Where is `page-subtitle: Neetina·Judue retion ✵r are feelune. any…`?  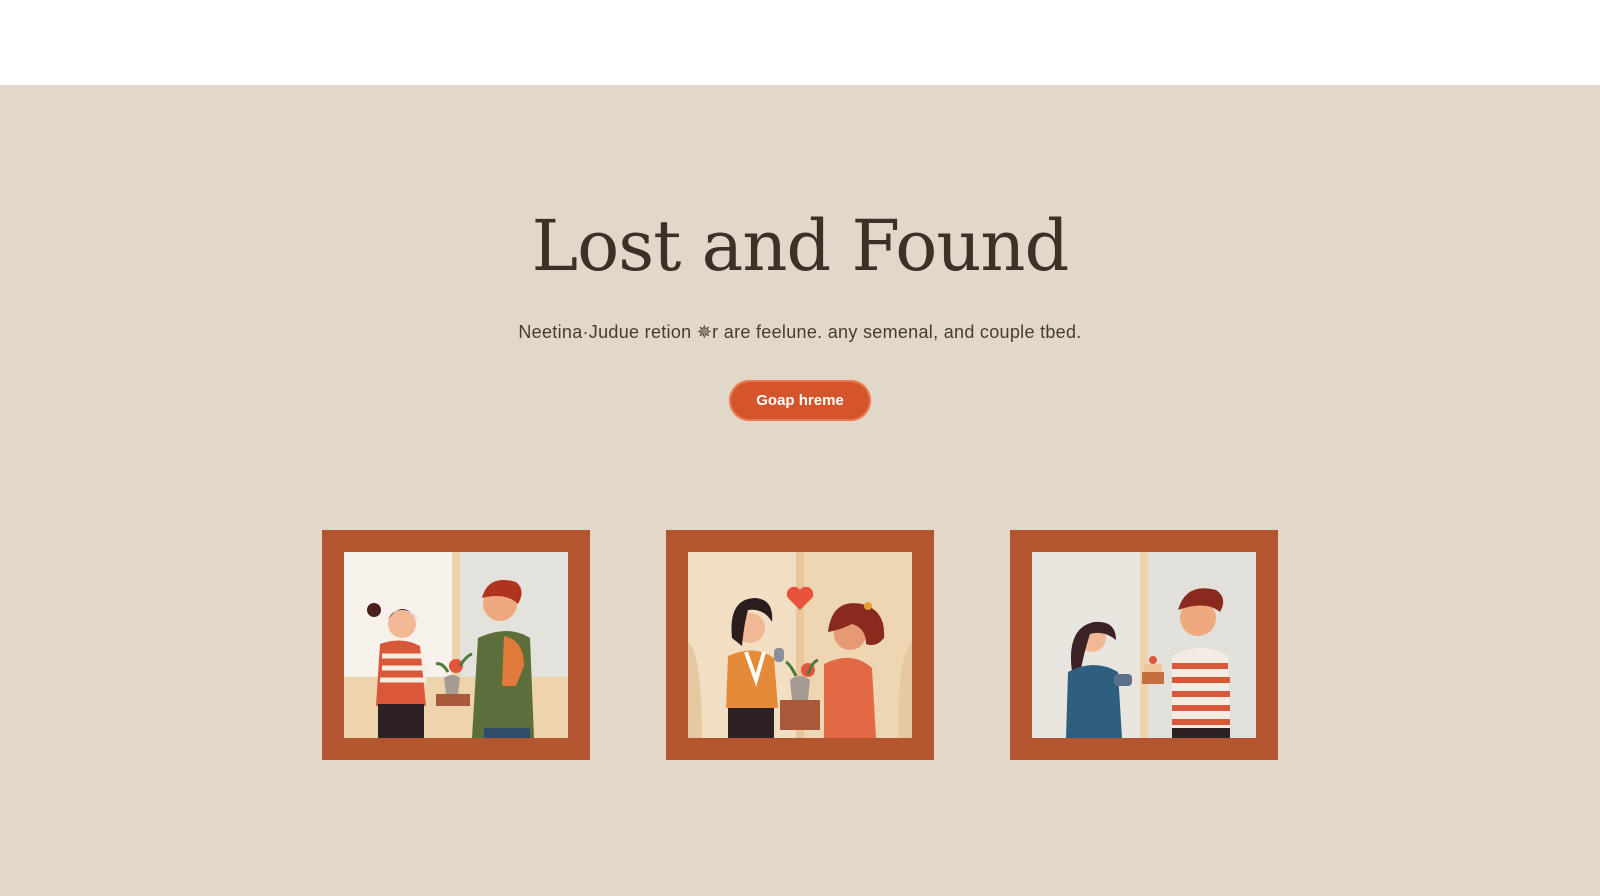 page-subtitle: Neetina·Judue retion ✵r are feelune. any… is located at coordinates (800, 332).